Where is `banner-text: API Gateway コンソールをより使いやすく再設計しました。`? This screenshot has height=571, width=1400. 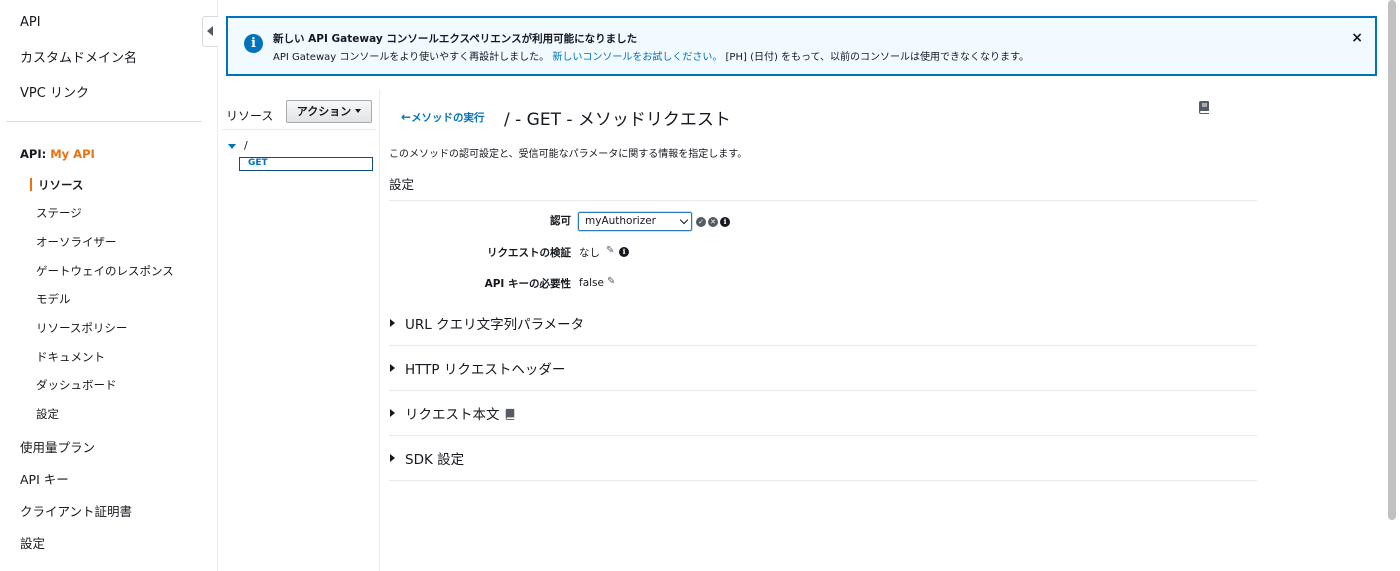 banner-text: API Gateway コンソールをより使いやすく再設計しました。 is located at coordinates (411, 57).